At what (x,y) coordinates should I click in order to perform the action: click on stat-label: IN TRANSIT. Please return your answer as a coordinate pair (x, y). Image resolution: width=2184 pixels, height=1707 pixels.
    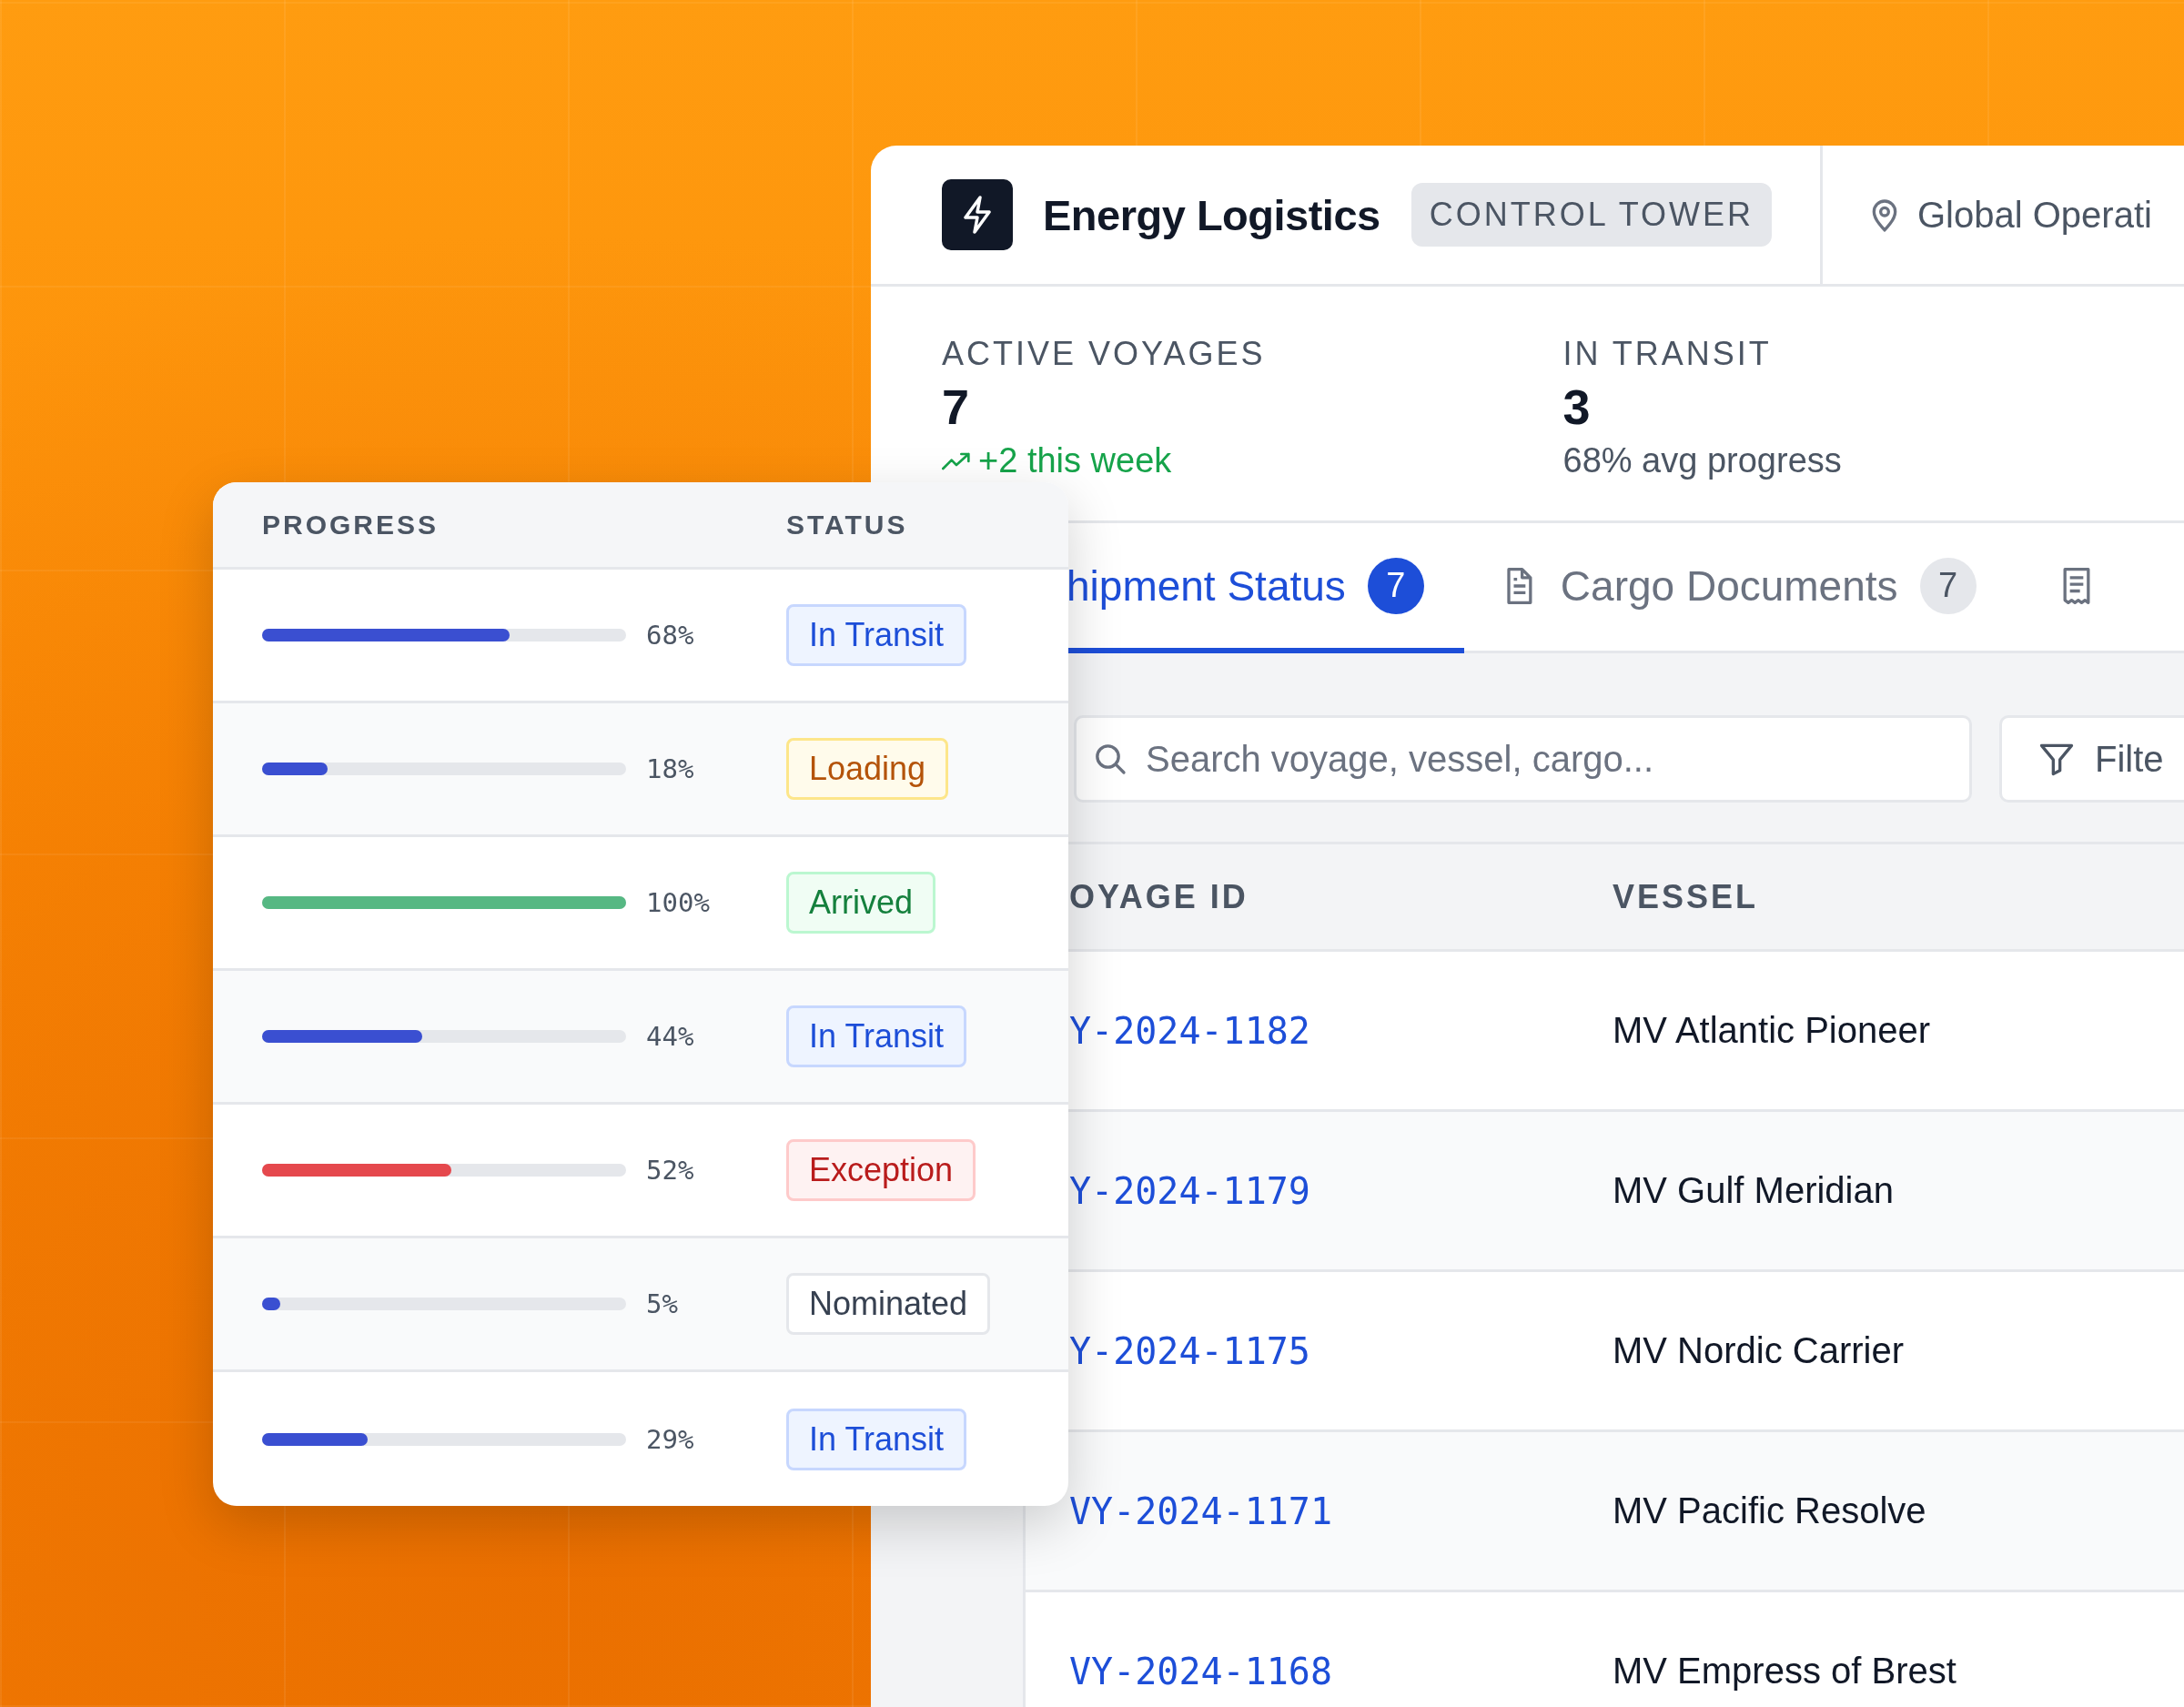
    Looking at the image, I should click on (1668, 354).